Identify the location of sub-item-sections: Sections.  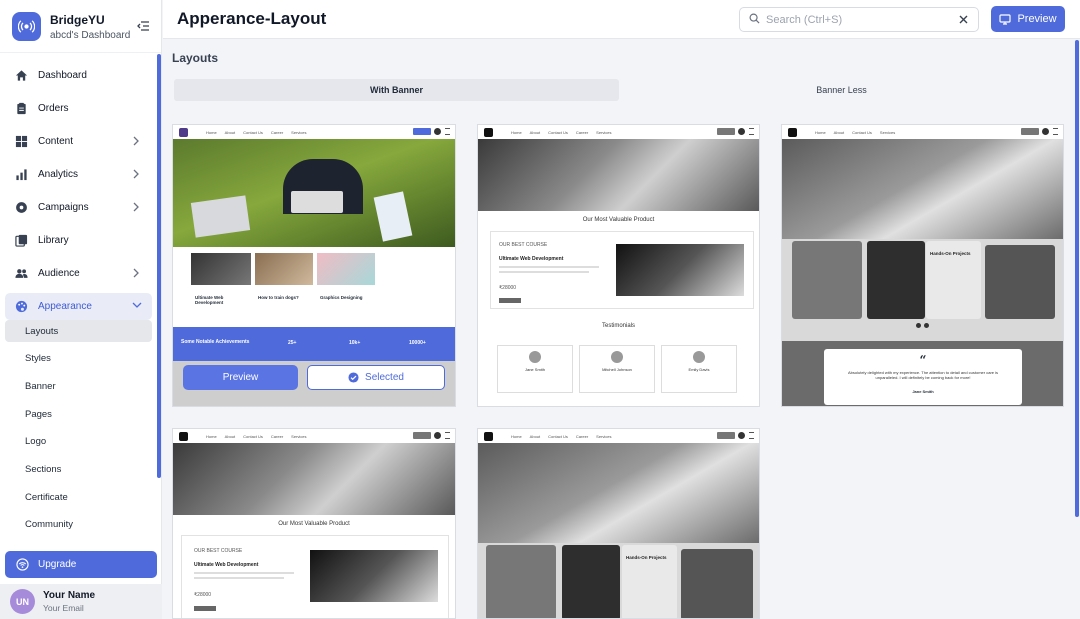
(78, 469).